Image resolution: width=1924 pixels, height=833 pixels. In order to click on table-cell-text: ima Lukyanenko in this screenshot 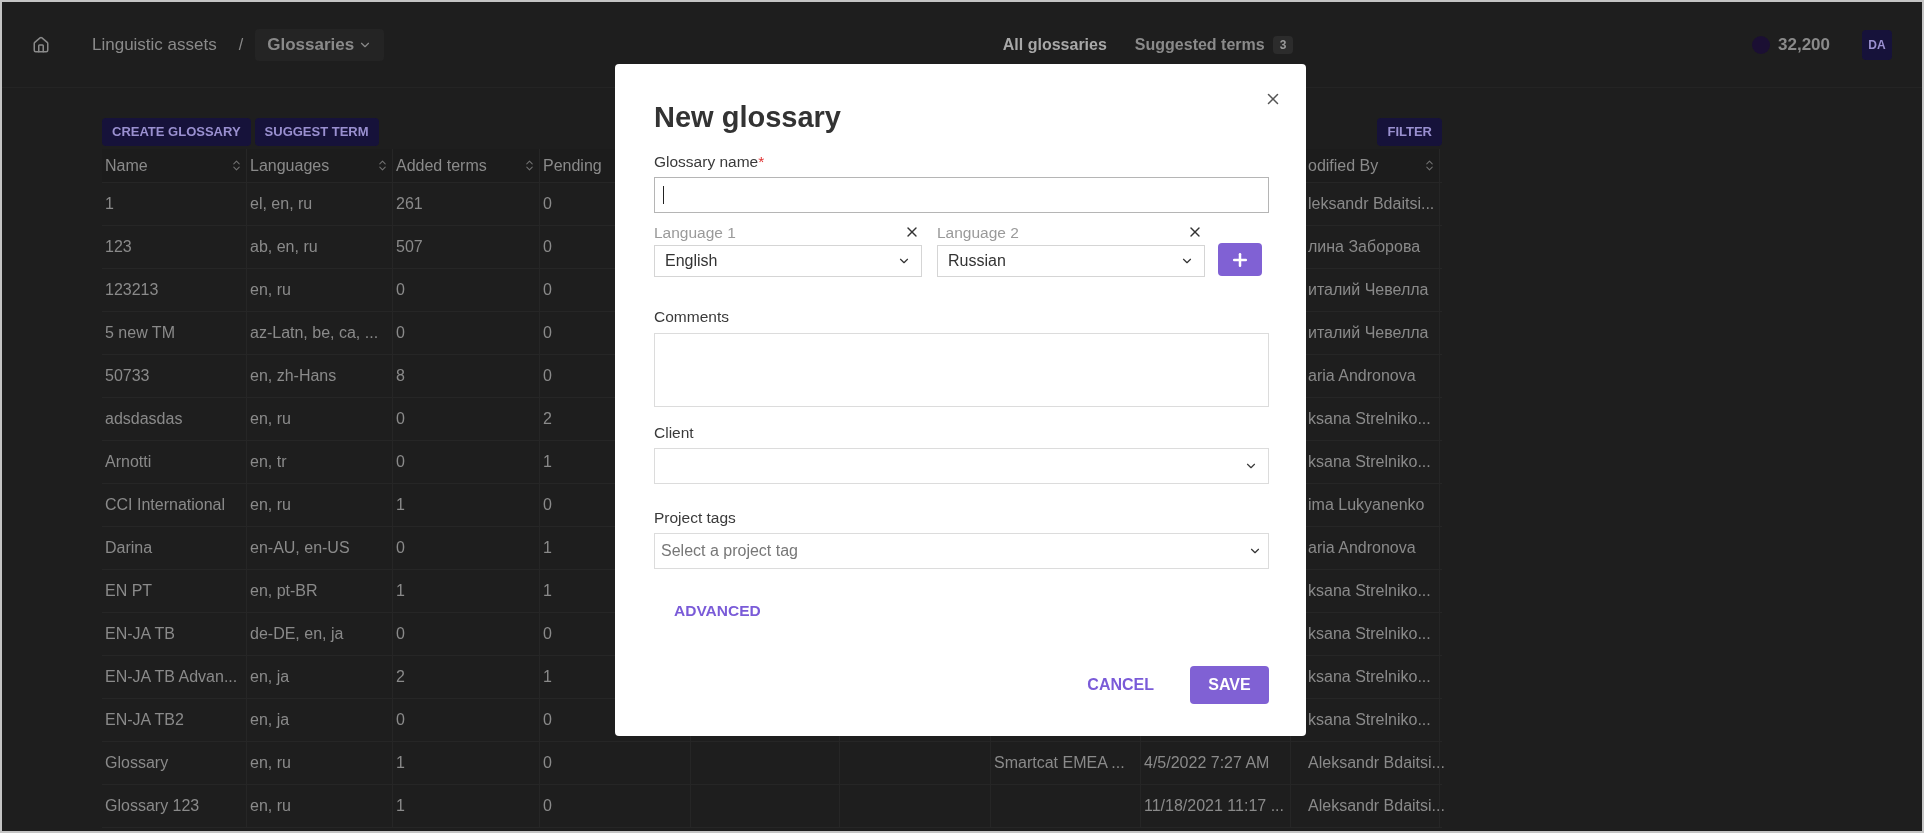, I will do `click(1366, 505)`.